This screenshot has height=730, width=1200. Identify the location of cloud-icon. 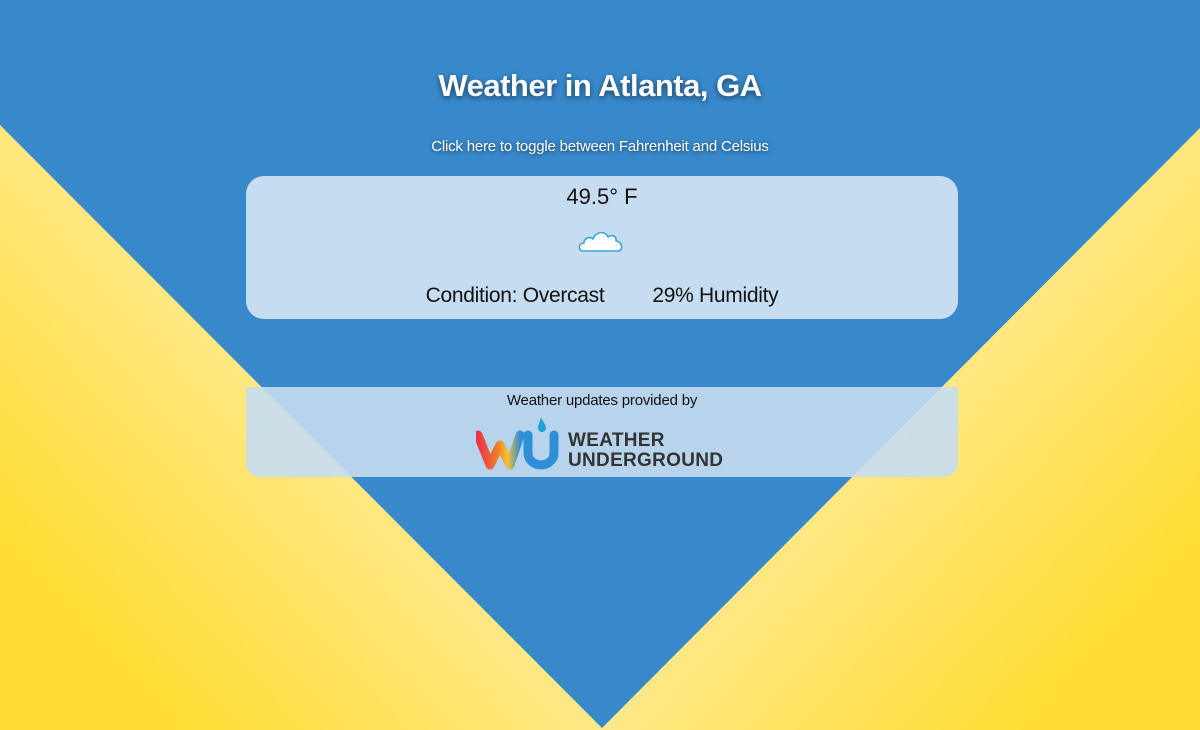
(600, 241).